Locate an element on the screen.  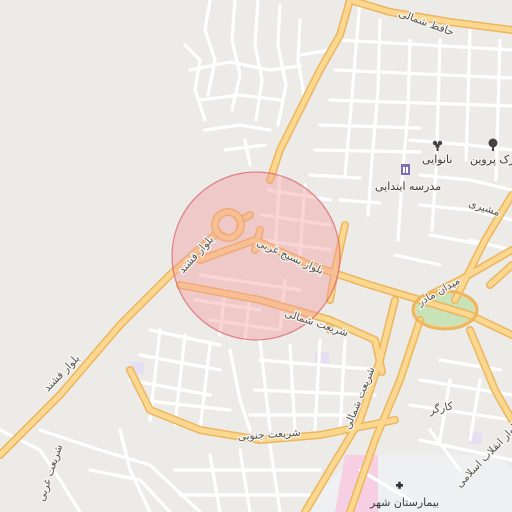
poi-label: مدرسه ابتدایی is located at coordinates (408, 186).